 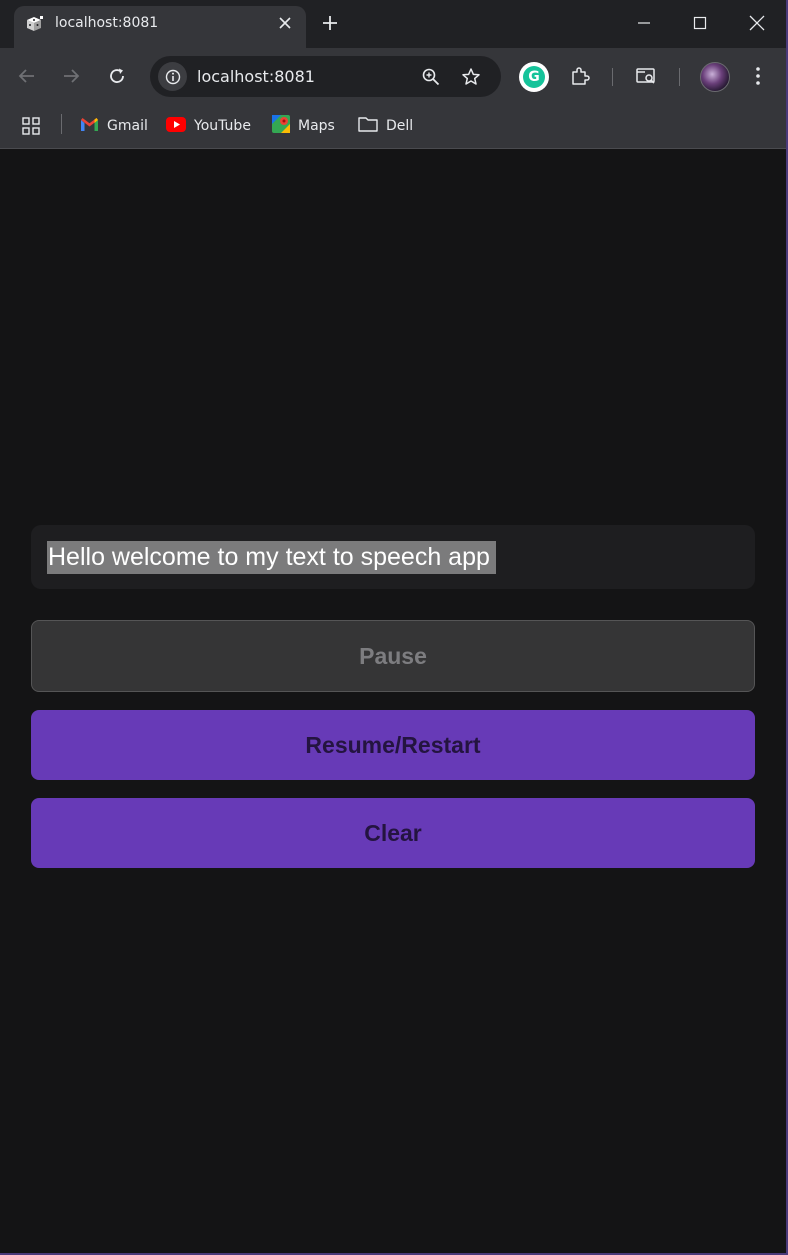 What do you see at coordinates (715, 77) in the screenshot?
I see `profile-avatar` at bounding box center [715, 77].